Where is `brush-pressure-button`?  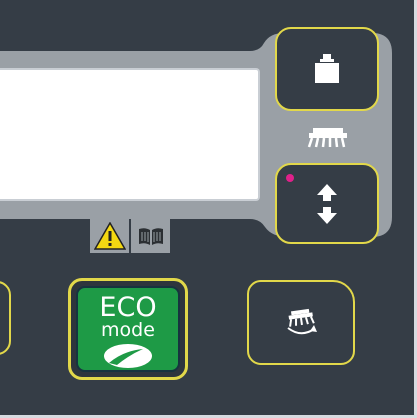
brush-pressure-button is located at coordinates (327, 69).